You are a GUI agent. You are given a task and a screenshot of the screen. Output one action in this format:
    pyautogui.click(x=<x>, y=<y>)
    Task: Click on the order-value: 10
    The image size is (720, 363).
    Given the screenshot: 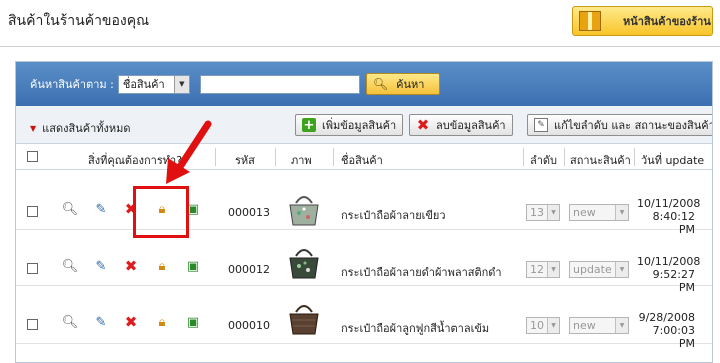 What is the action you would take?
    pyautogui.click(x=537, y=325)
    